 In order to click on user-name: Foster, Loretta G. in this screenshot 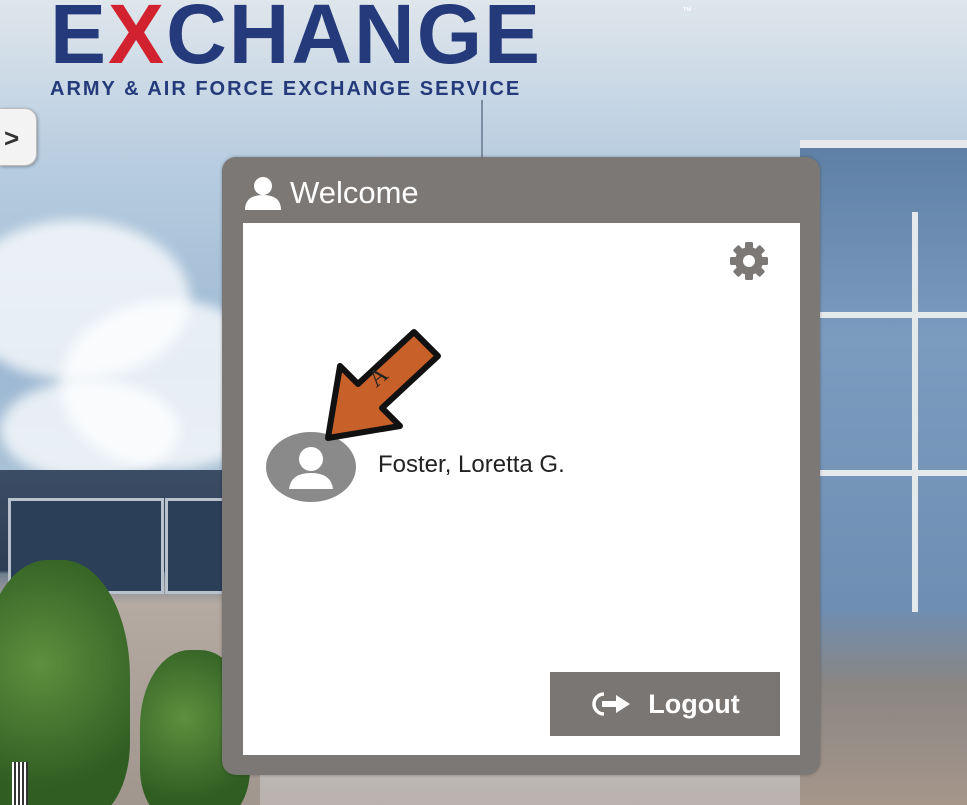, I will do `click(471, 464)`.